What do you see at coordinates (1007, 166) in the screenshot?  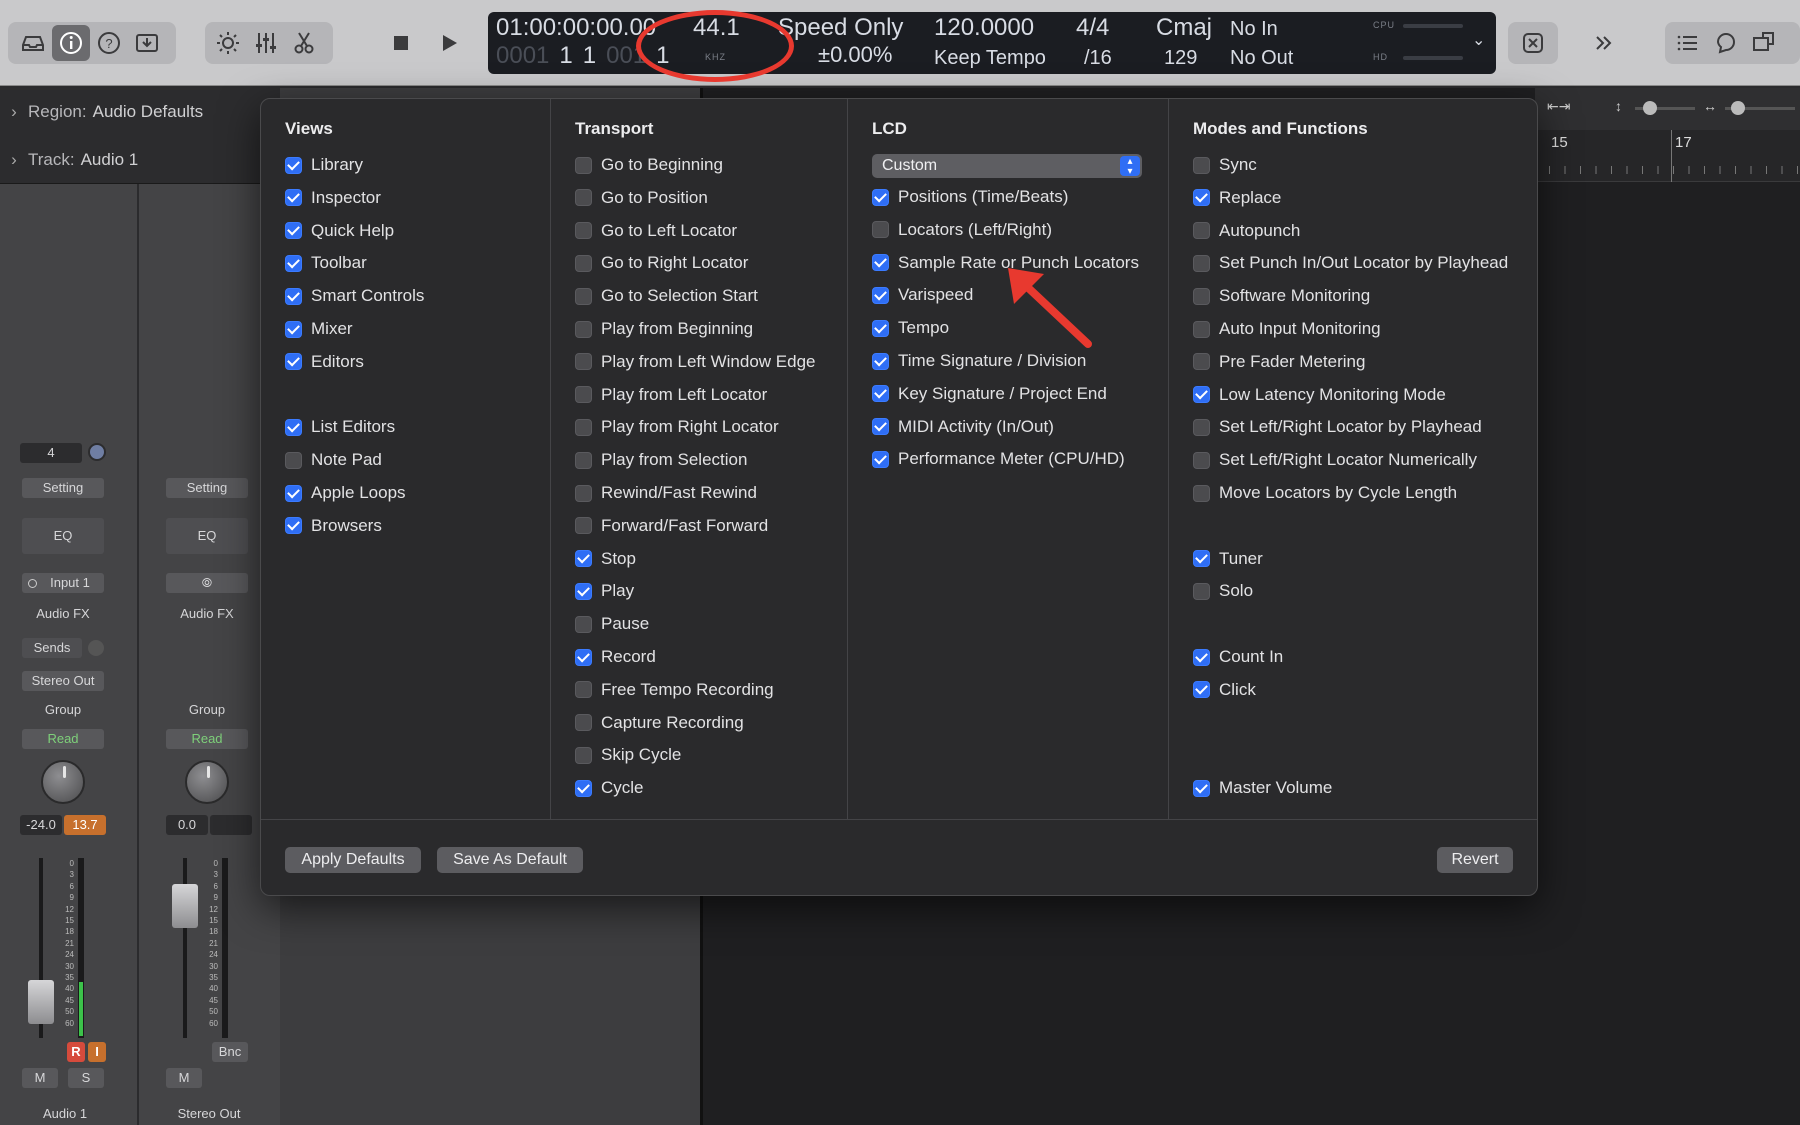 I see `lcd-mode-select: Custom ▴ ▾` at bounding box center [1007, 166].